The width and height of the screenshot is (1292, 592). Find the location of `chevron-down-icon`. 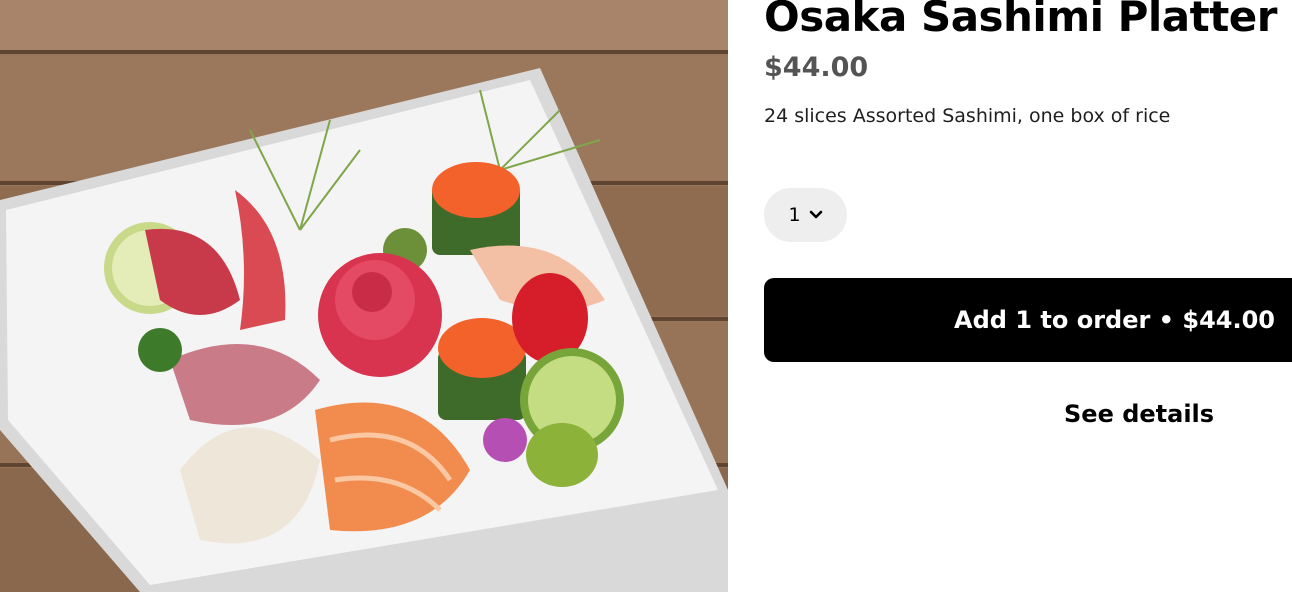

chevron-down-icon is located at coordinates (815, 214).